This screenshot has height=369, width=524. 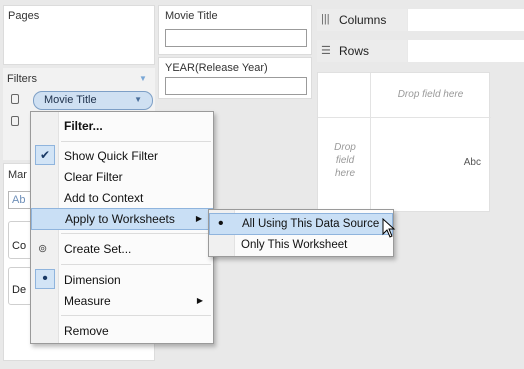 I want to click on abc-cell: Abc, so click(x=472, y=162).